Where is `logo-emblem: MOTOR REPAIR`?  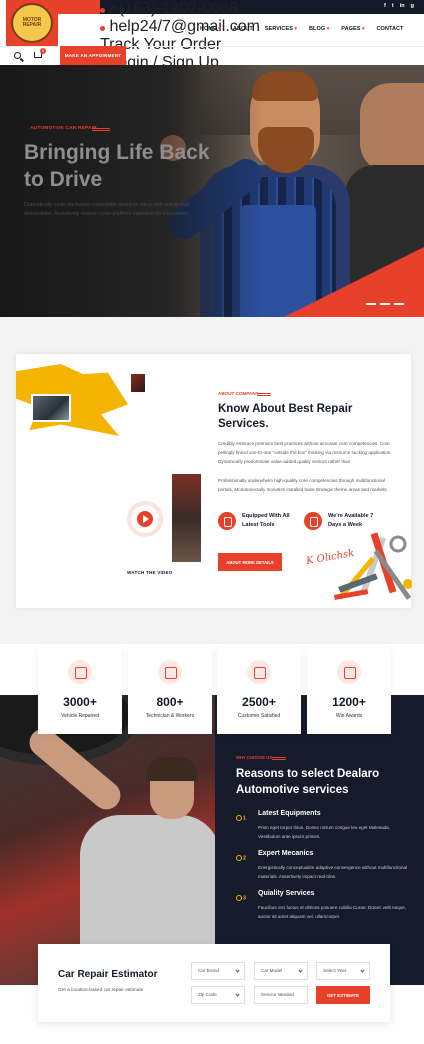 logo-emblem: MOTOR REPAIR is located at coordinates (32, 23).